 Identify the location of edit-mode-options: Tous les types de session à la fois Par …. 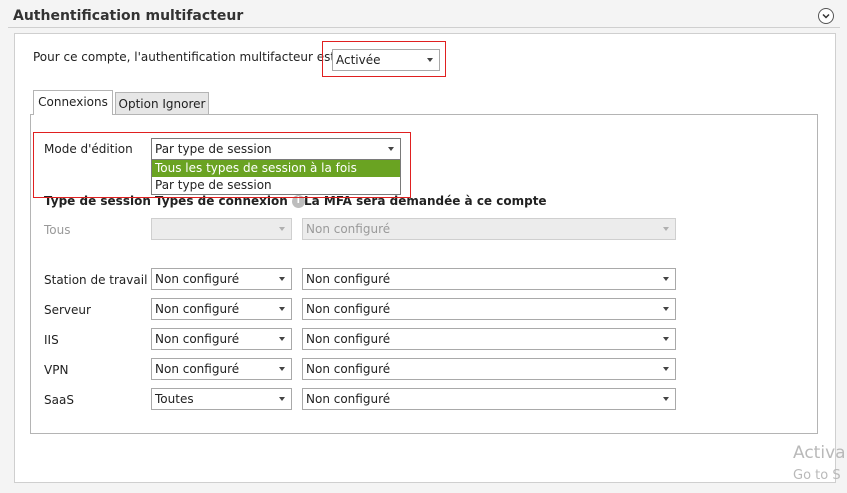
(276, 177).